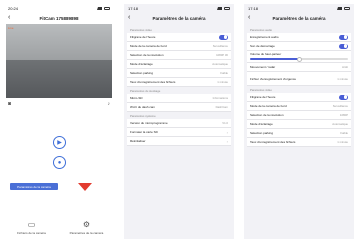 This screenshot has width=358, height=243. Describe the element at coordinates (13, 8) in the screenshot. I see `status-time: 20:24` at that location.